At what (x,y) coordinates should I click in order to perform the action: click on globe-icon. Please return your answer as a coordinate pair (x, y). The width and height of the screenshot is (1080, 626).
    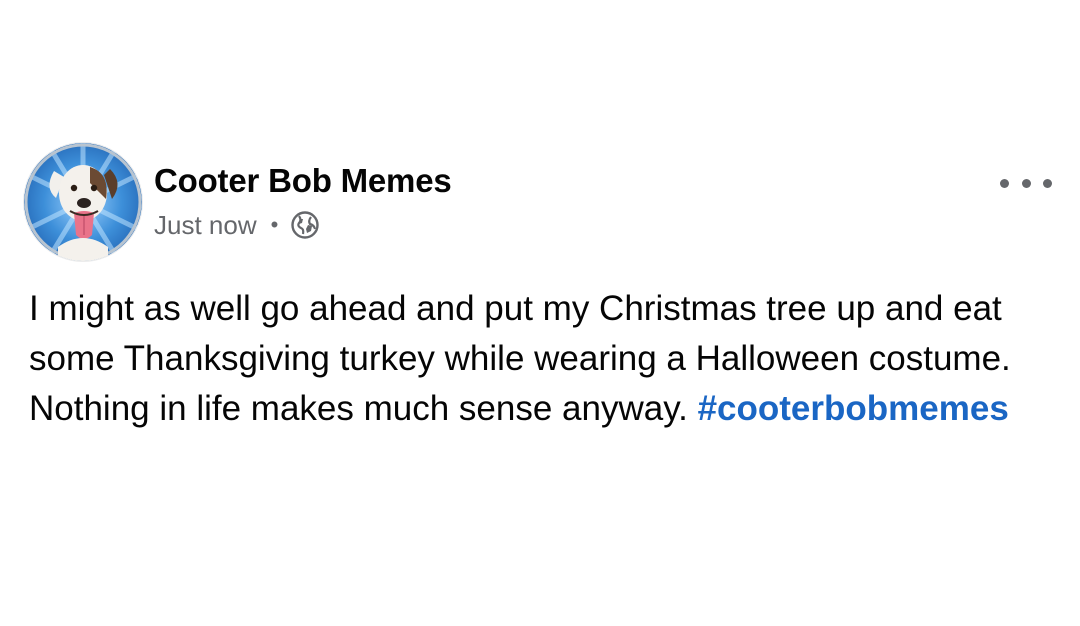
    Looking at the image, I should click on (305, 225).